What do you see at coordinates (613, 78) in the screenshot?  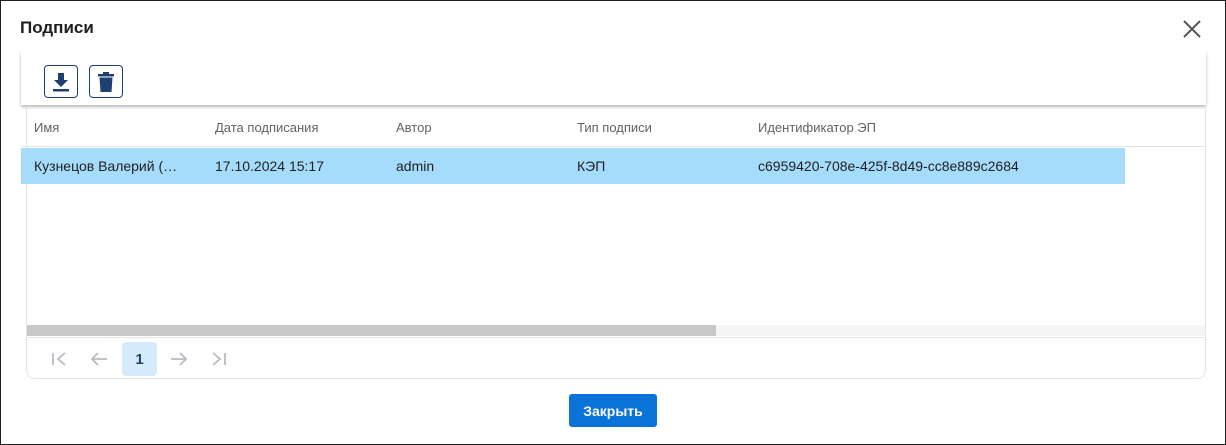 I see `toolbar` at bounding box center [613, 78].